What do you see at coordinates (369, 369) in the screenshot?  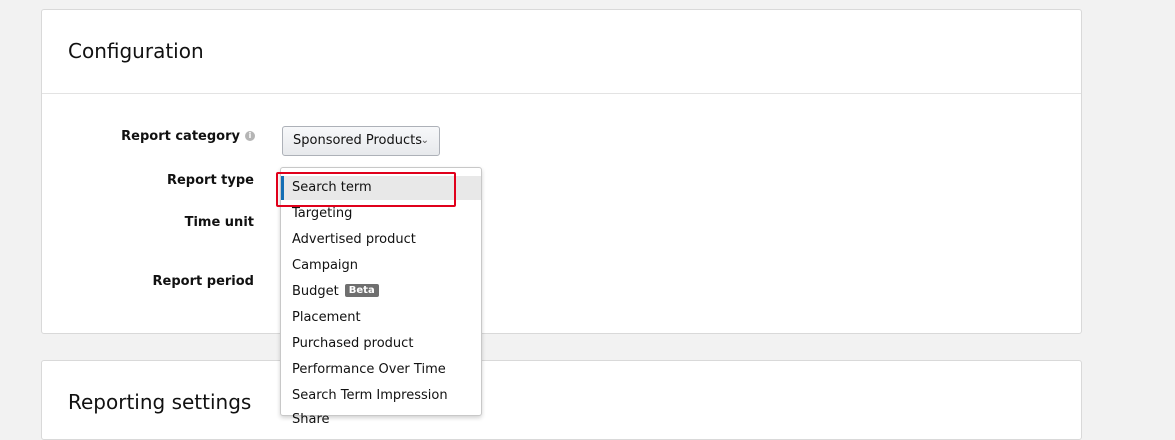 I see `dropdown-item-label: Performance Over Time` at bounding box center [369, 369].